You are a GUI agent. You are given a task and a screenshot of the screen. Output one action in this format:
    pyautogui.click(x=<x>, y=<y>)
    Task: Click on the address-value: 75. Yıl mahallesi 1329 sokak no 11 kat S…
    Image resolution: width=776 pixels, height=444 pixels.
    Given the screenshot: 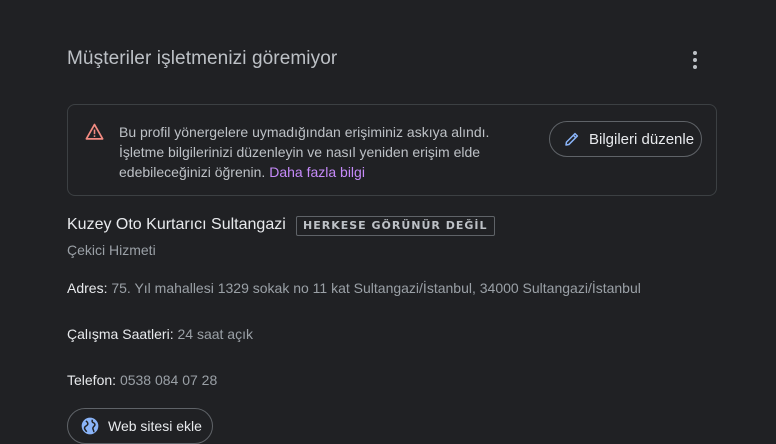 What is the action you would take?
    pyautogui.click(x=376, y=288)
    